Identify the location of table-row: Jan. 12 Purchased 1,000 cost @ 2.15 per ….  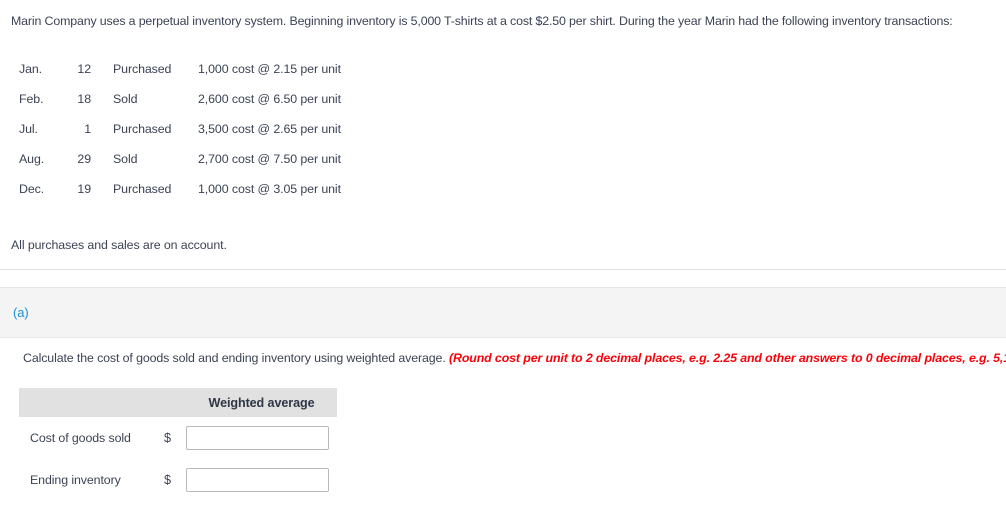
(180, 69).